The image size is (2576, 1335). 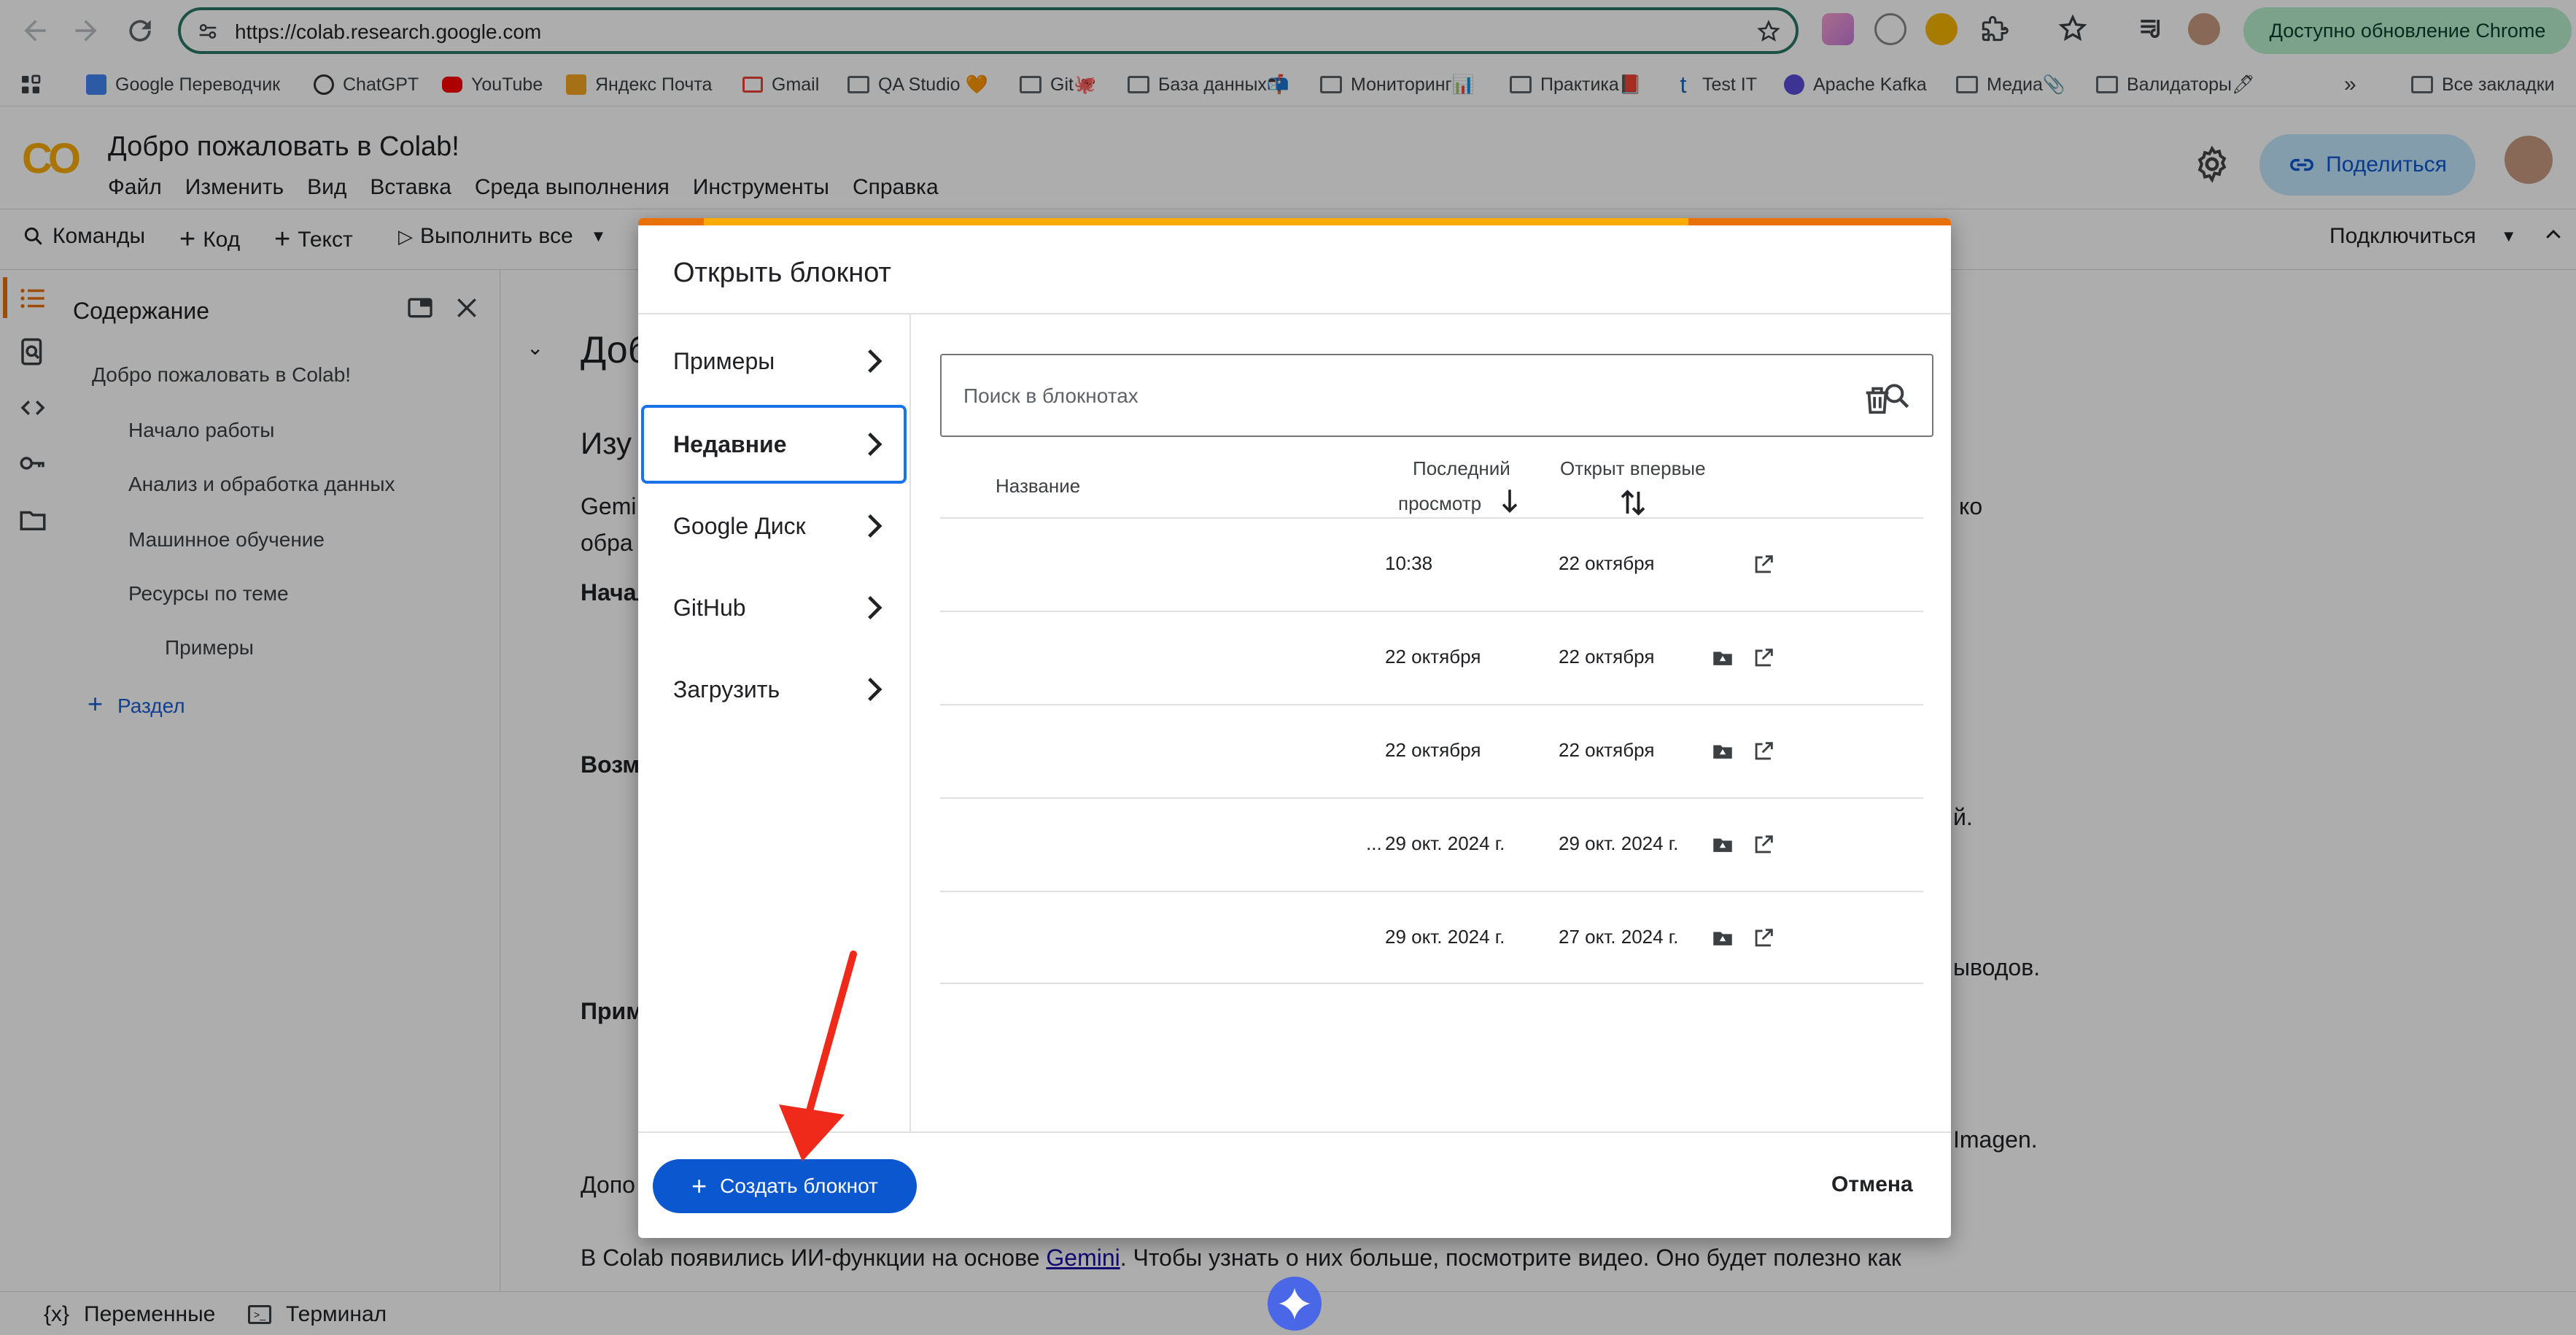 What do you see at coordinates (774, 689) in the screenshot?
I see `nav-upload: Загрузить` at bounding box center [774, 689].